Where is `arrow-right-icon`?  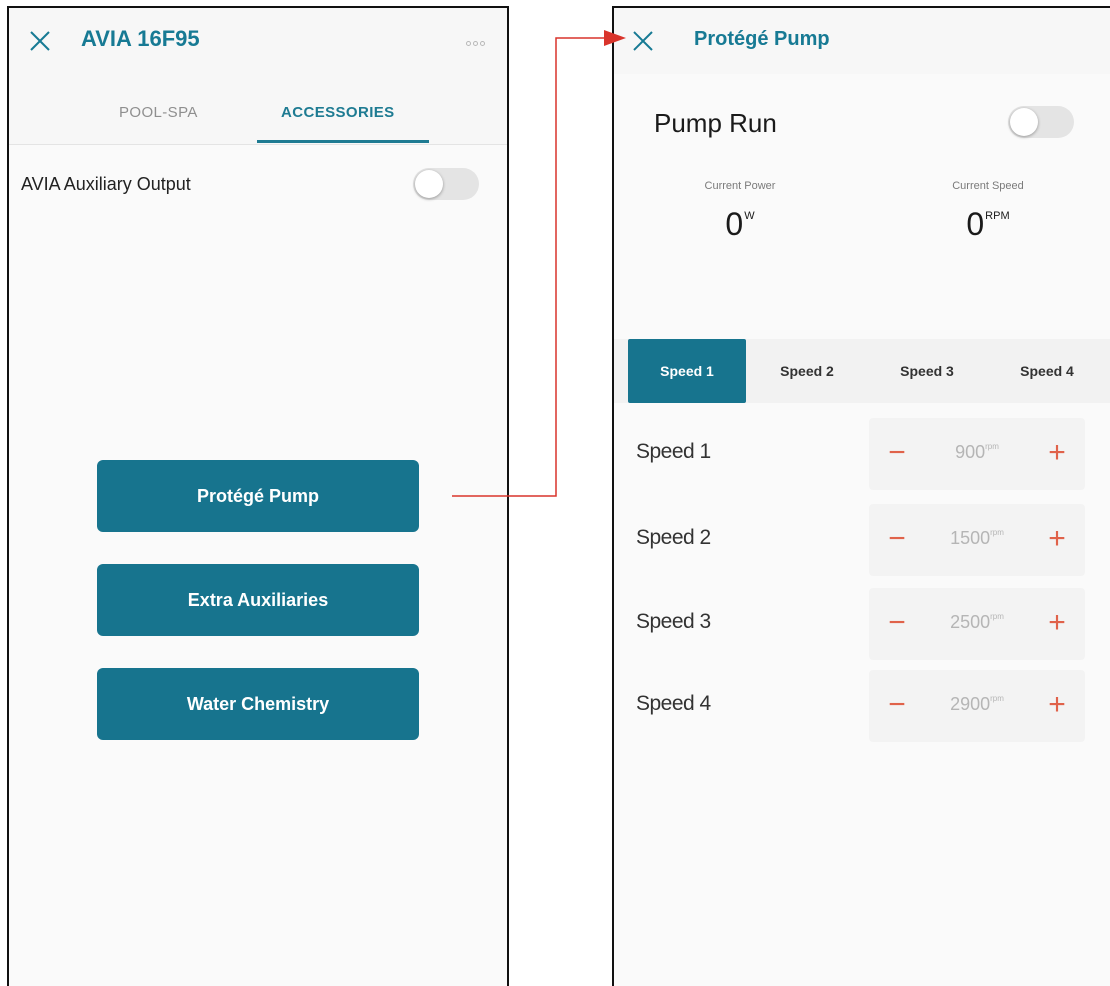
arrow-right-icon is located at coordinates (615, 38).